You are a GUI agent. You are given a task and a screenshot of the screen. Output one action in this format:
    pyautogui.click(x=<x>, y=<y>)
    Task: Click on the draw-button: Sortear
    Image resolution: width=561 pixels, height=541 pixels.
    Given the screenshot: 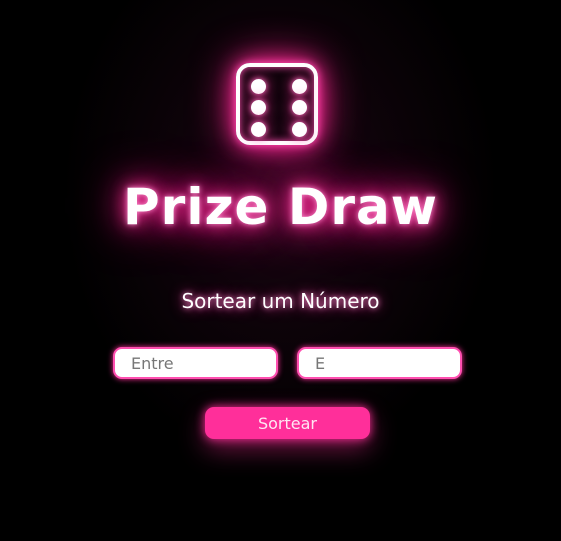 What is the action you would take?
    pyautogui.click(x=287, y=423)
    